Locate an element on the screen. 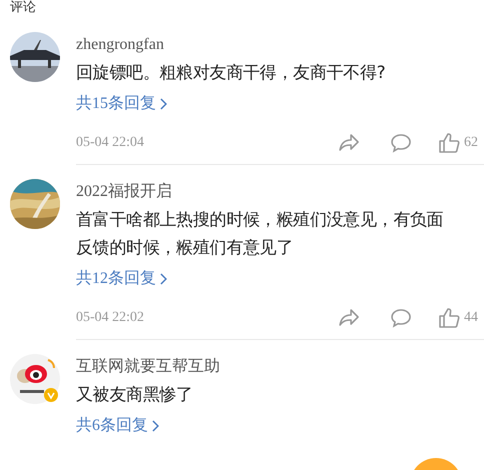  comment-text: 回旋镖吧。粗粮对友商干得，友商干不得? is located at coordinates (231, 73).